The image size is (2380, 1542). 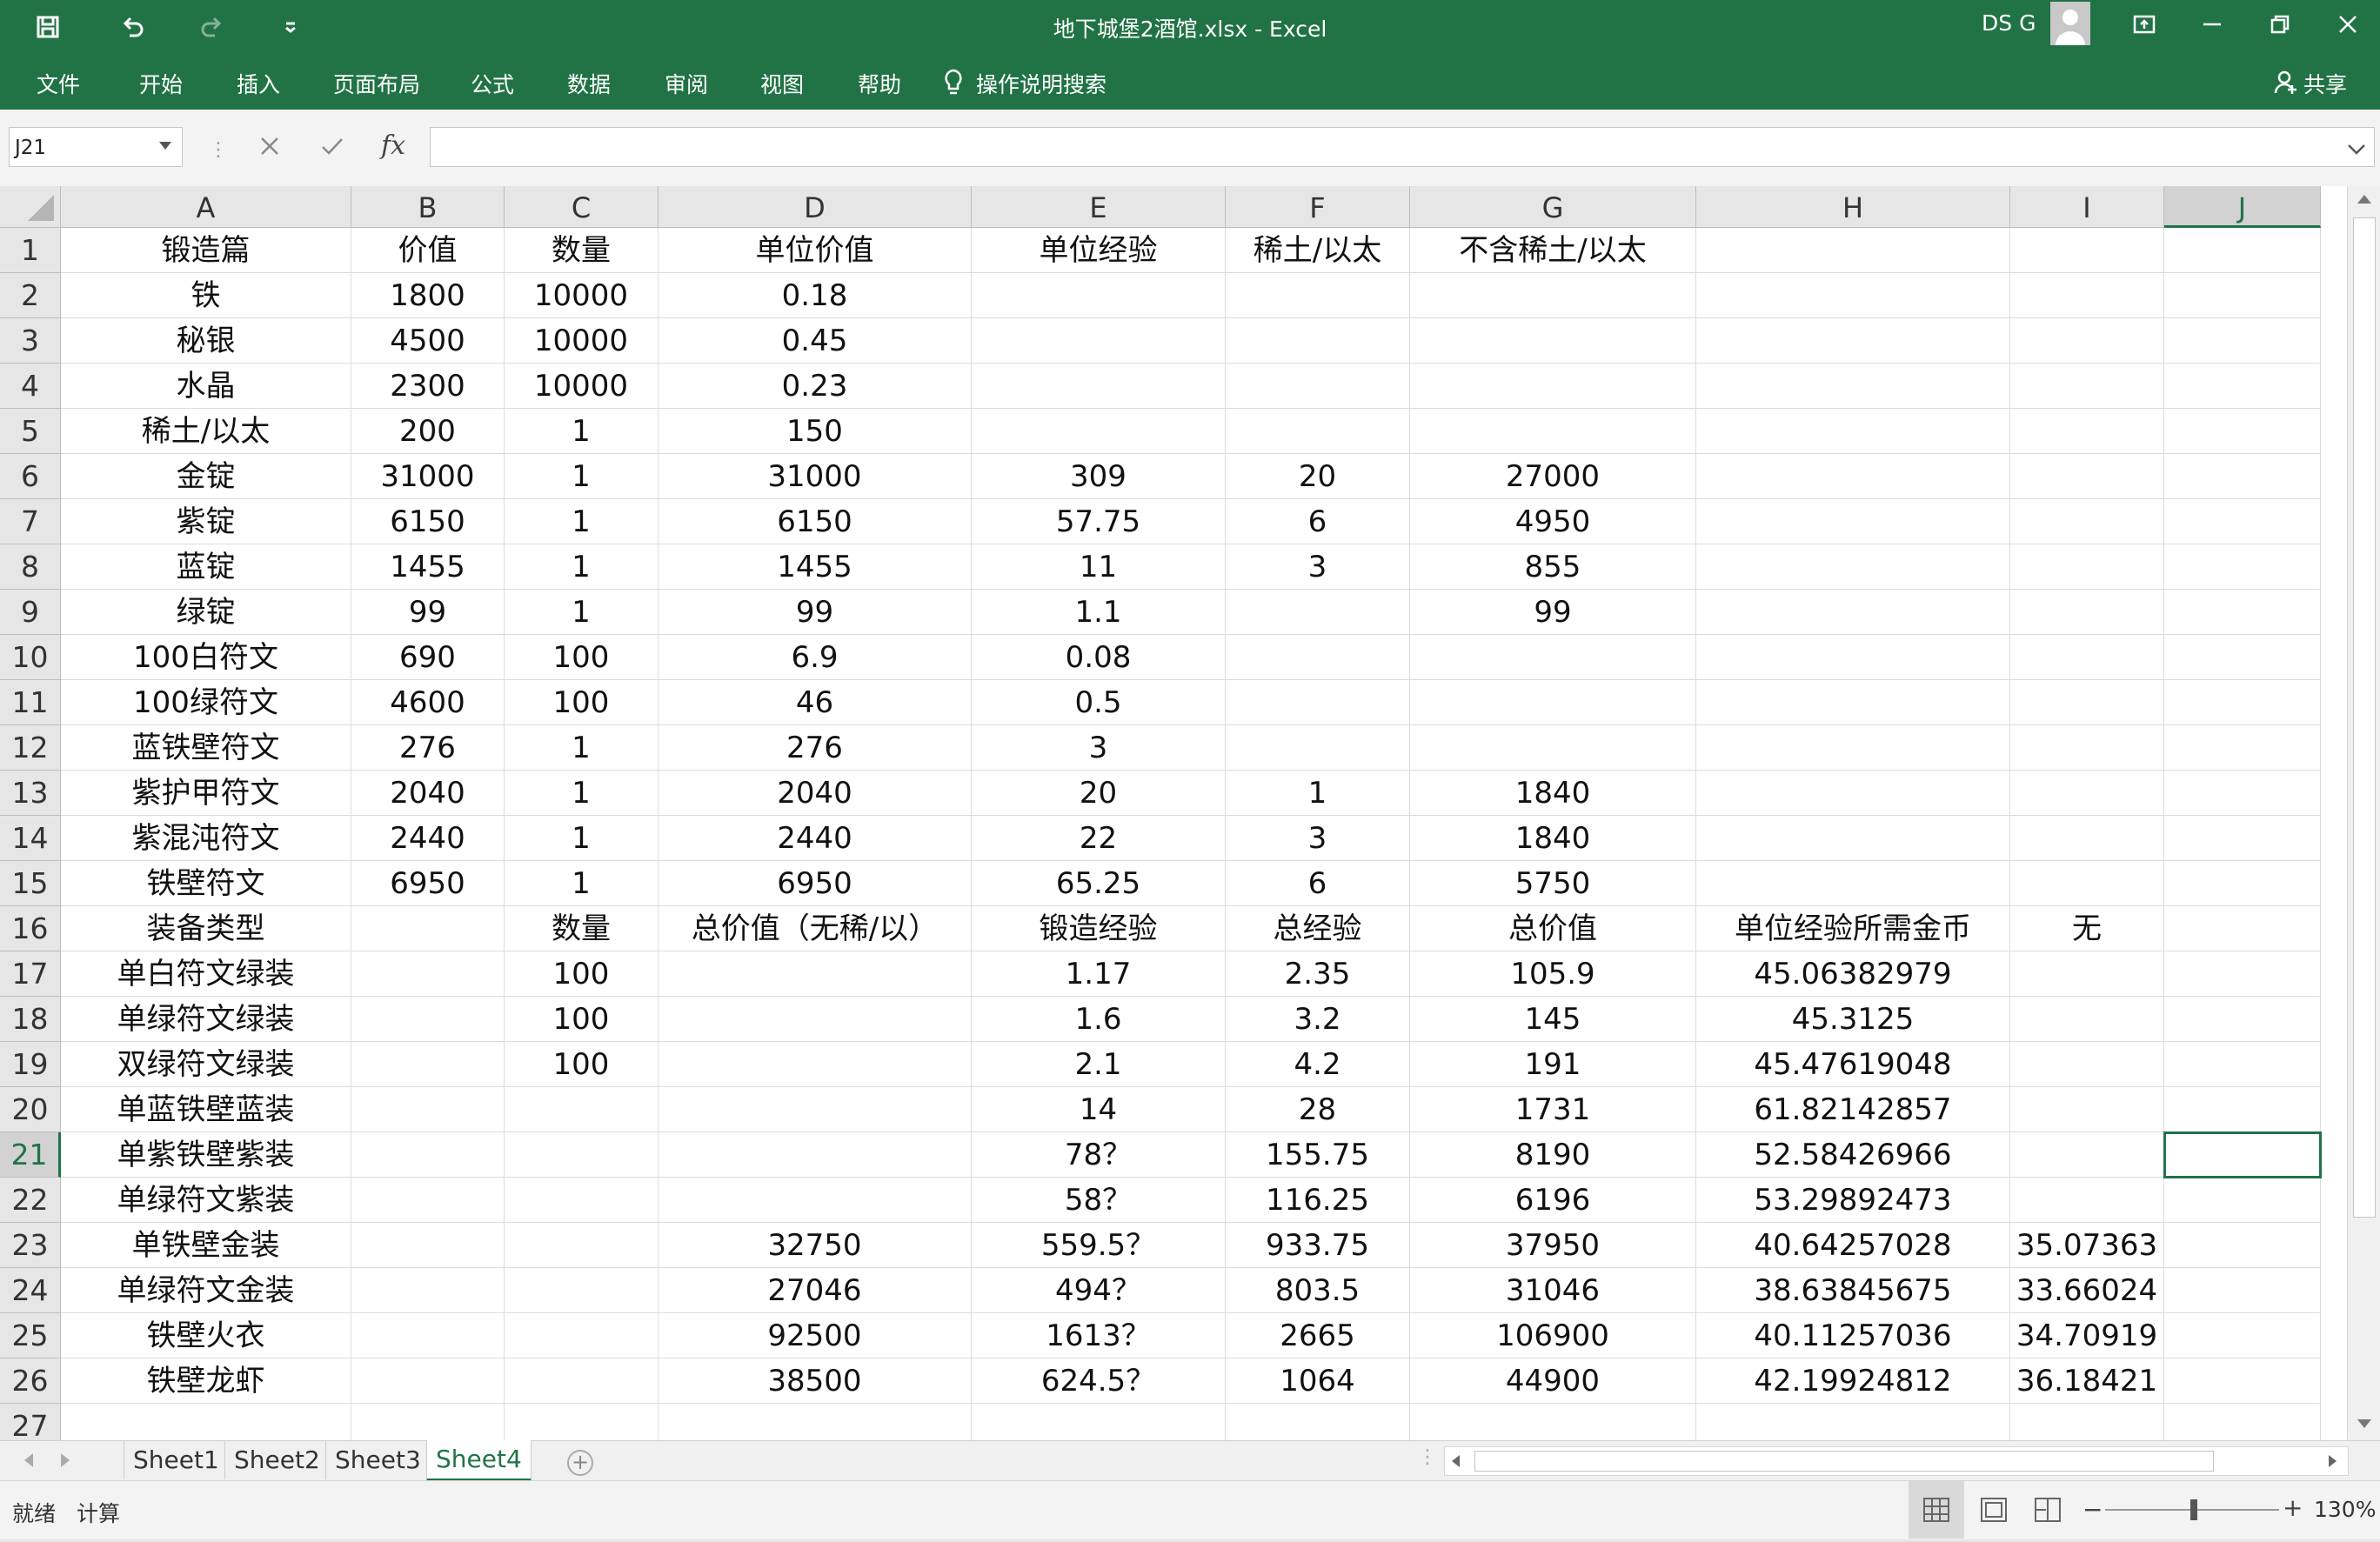 I want to click on cell-h10, so click(x=1853, y=657).